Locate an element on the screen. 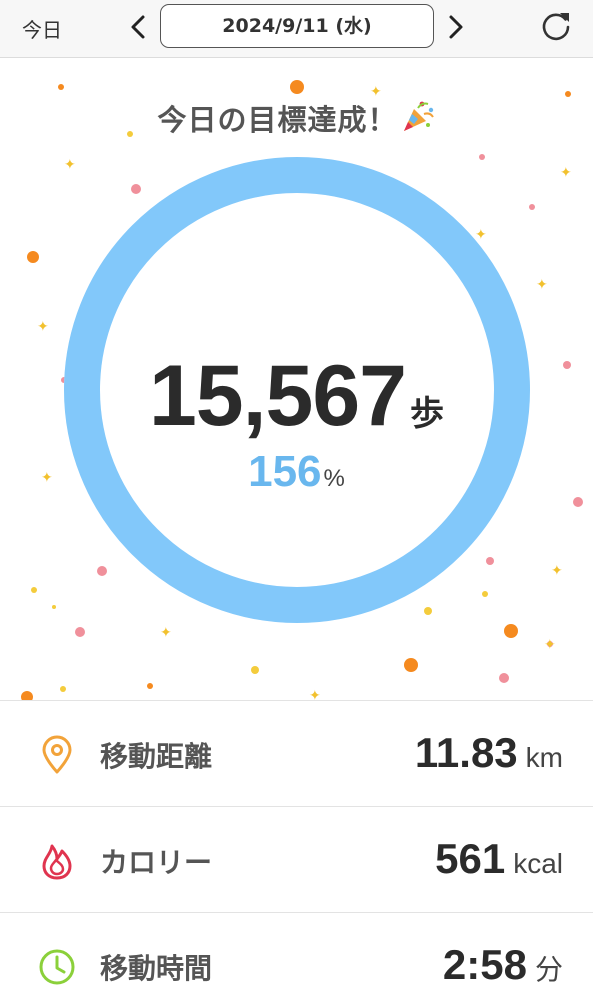 The width and height of the screenshot is (593, 1000). goal-percent: 156% is located at coordinates (296, 472).